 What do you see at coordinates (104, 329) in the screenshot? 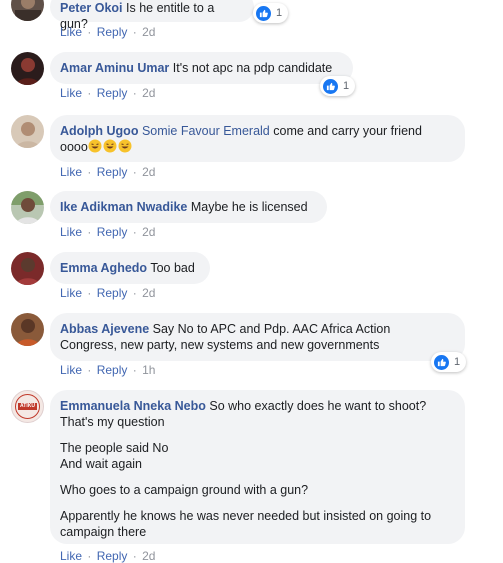
I see `comment-author: Abbas Ajevene` at bounding box center [104, 329].